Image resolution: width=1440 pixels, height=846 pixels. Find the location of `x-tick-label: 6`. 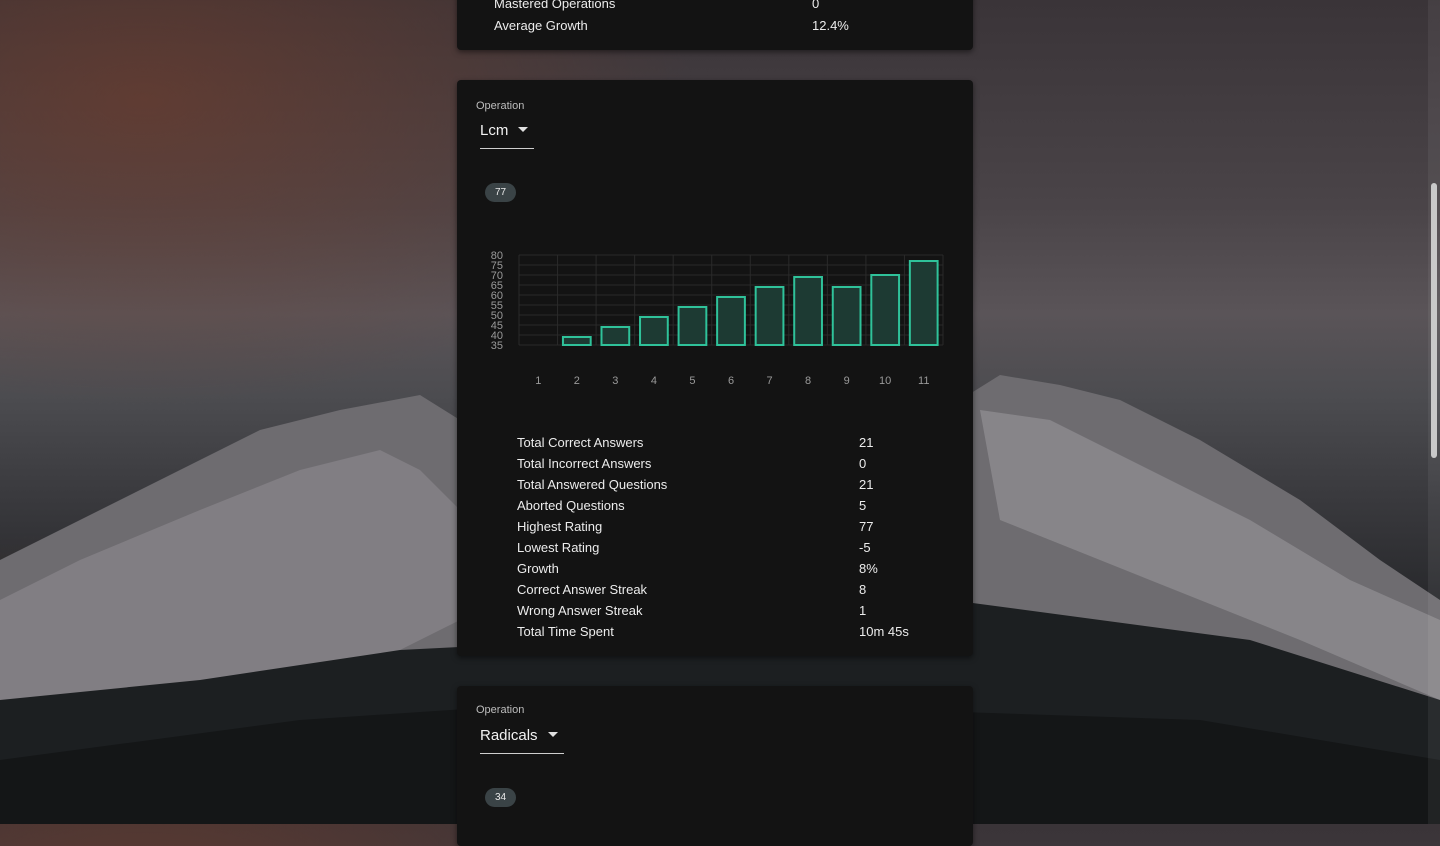

x-tick-label: 6 is located at coordinates (731, 381).